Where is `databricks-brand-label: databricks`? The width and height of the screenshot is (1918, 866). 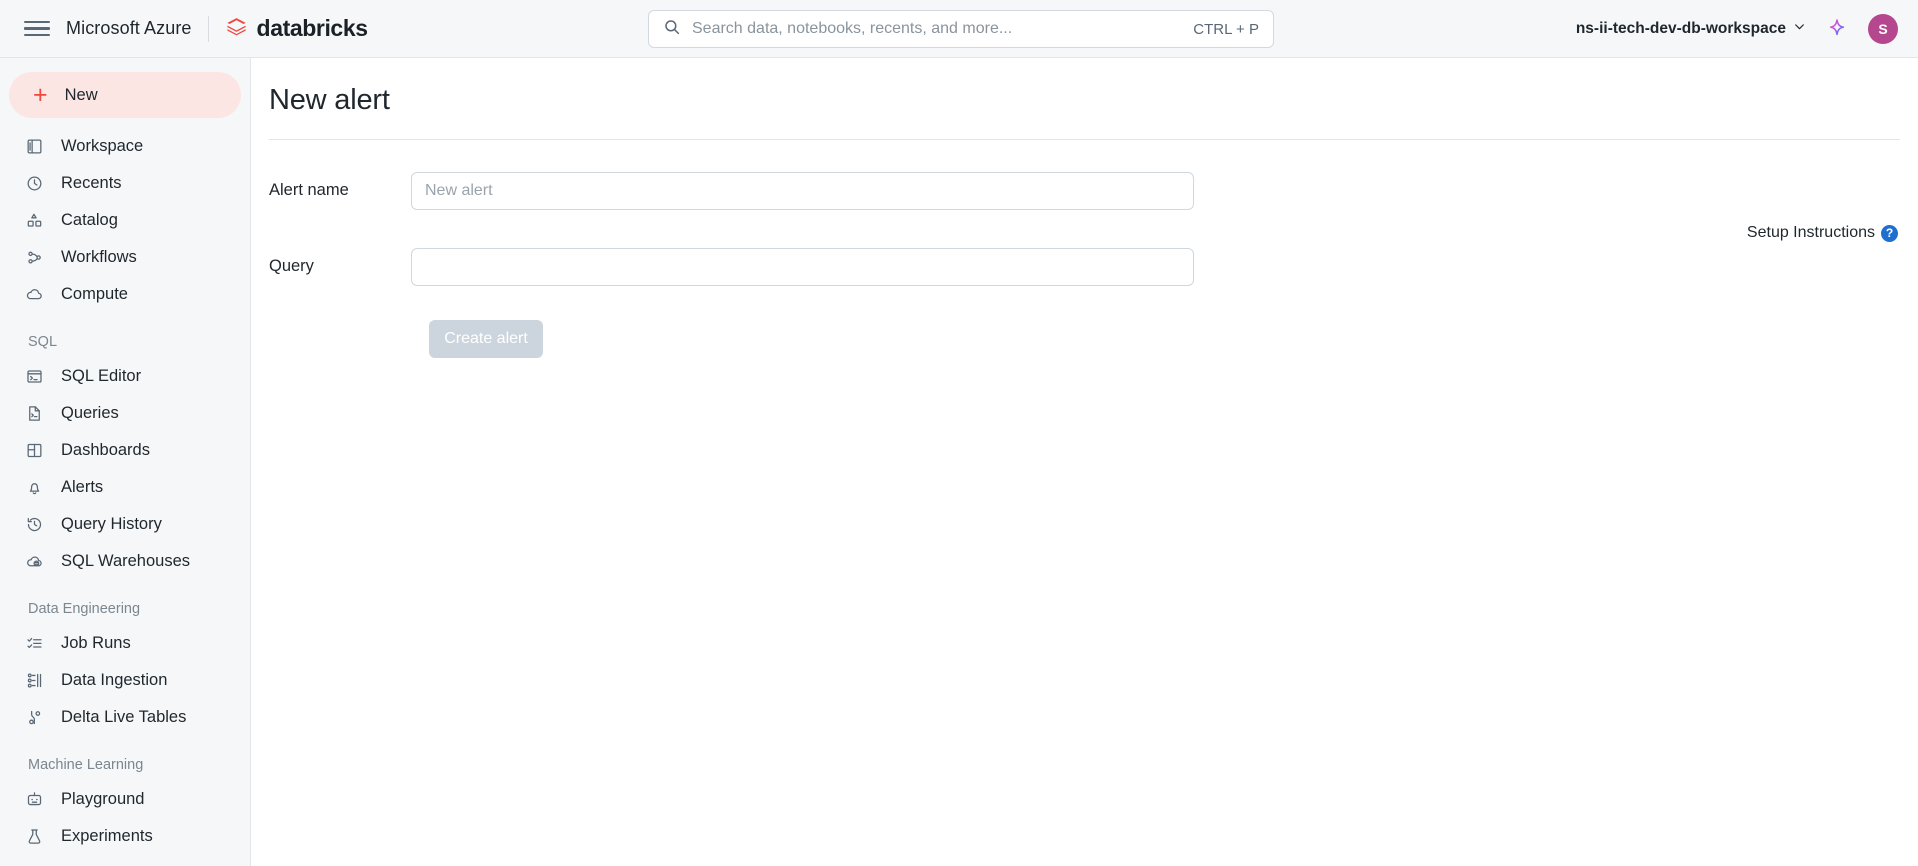 databricks-brand-label: databricks is located at coordinates (312, 28).